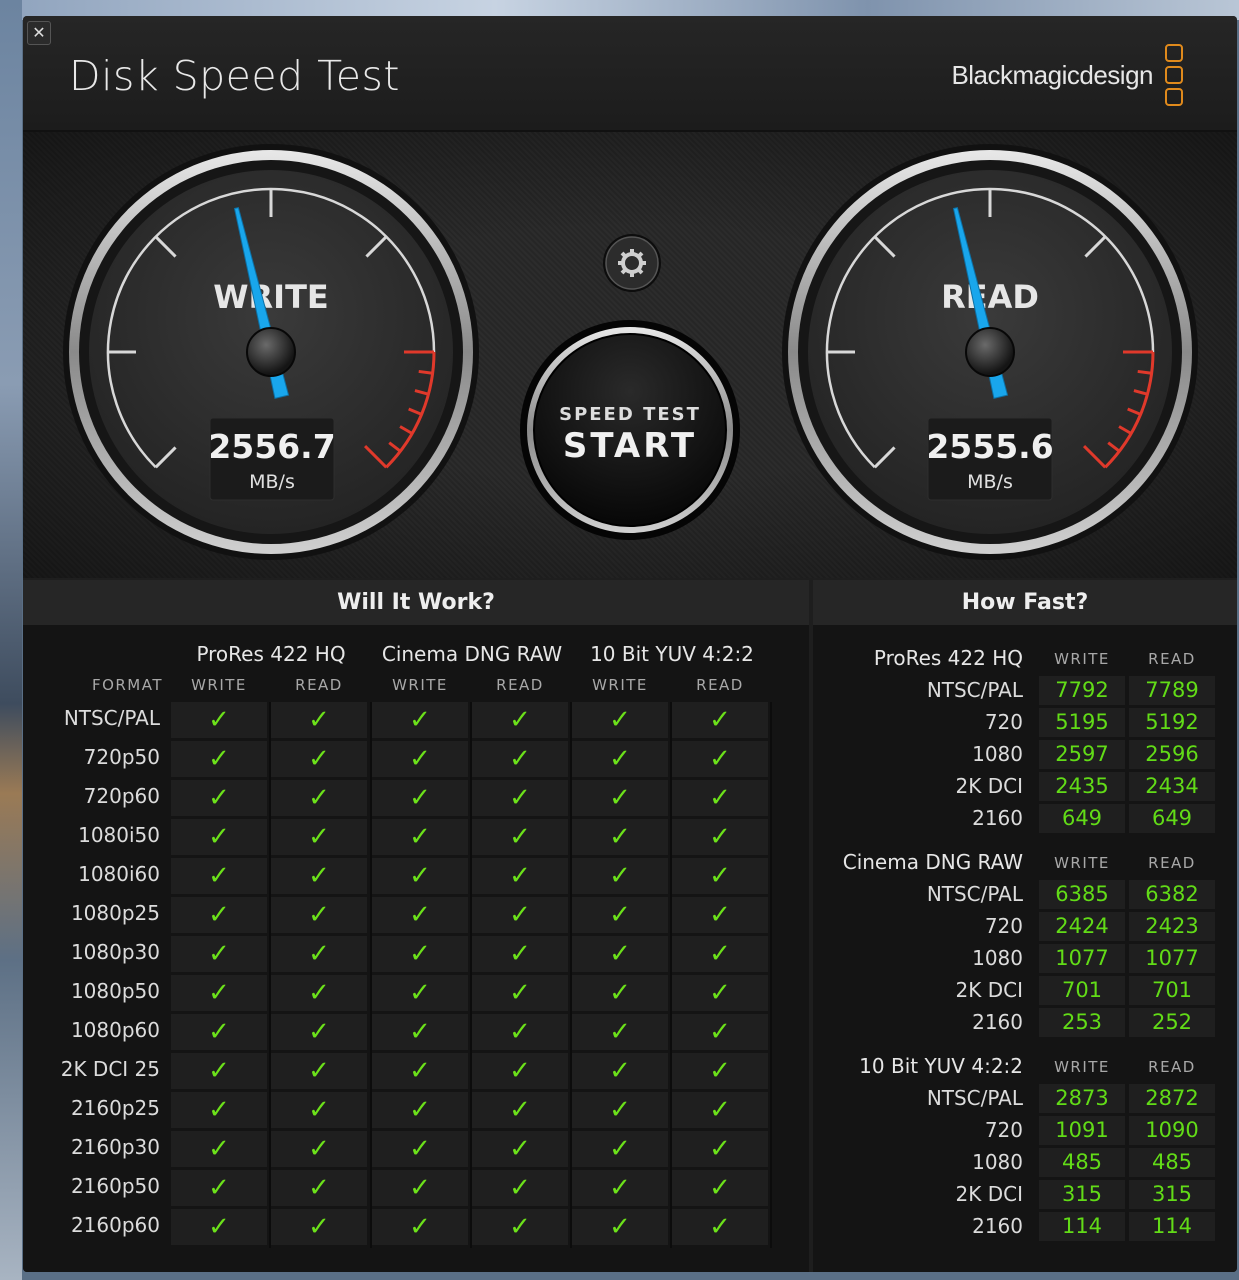  Describe the element at coordinates (121, 757) in the screenshot. I see `format-row-label: 720p50` at that location.